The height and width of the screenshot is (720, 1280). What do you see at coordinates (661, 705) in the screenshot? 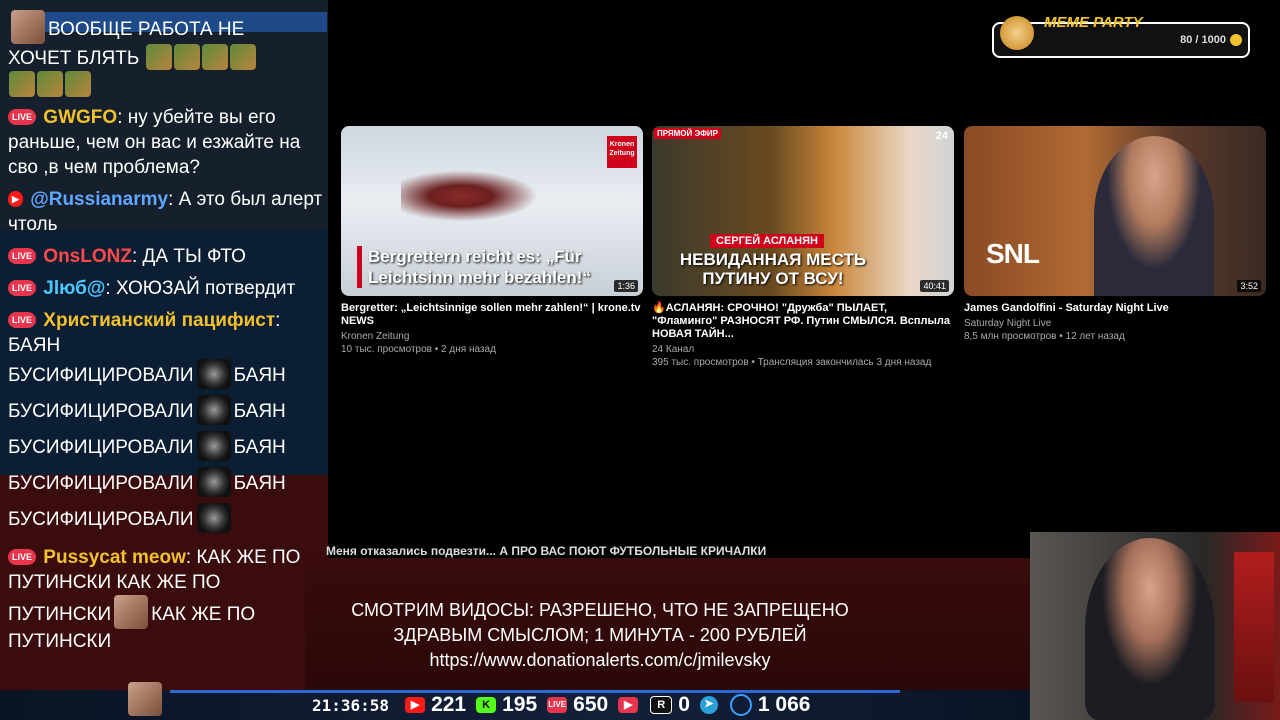
I see `rutube-icon: R` at bounding box center [661, 705].